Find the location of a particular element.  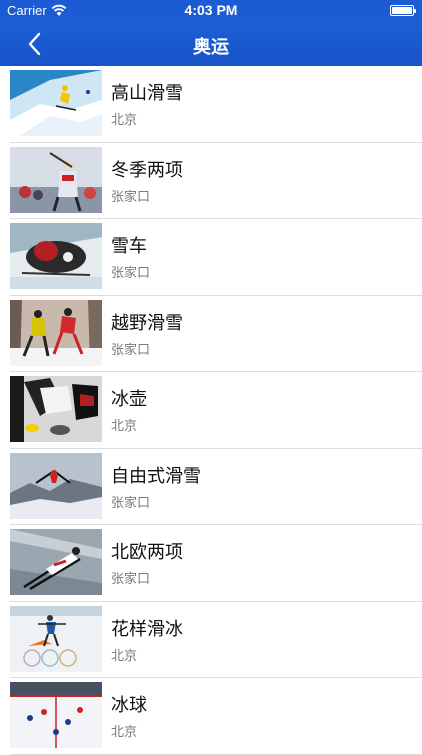

list-item: 花样滑冰 北京 is located at coordinates (211, 640).